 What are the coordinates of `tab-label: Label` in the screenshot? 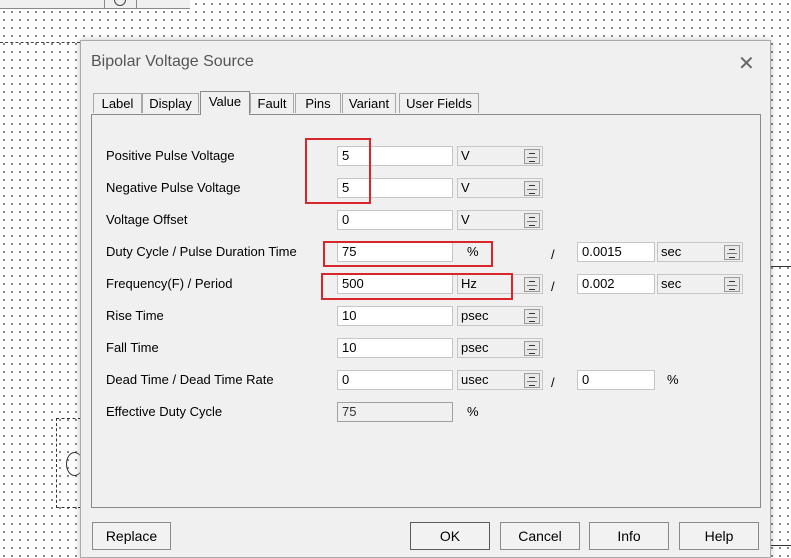 It's located at (117, 103).